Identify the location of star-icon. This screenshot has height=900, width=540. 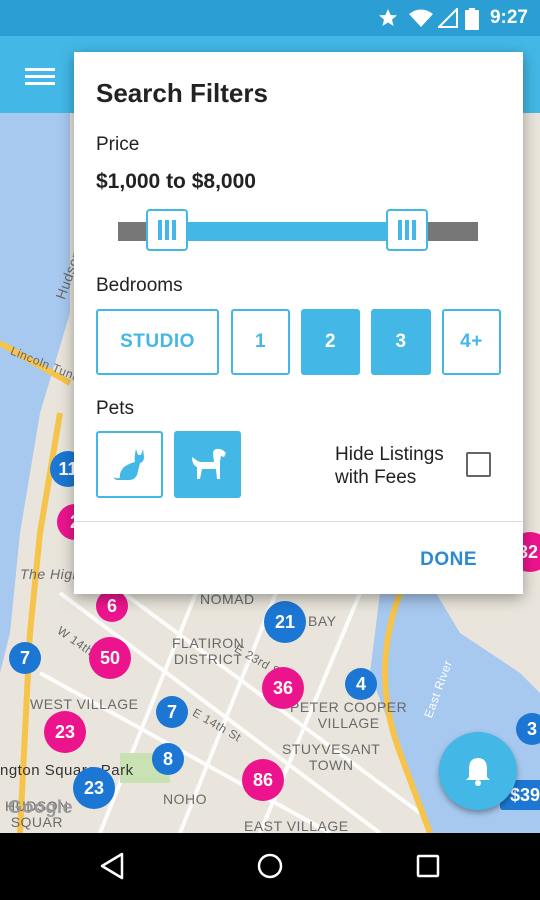
(388, 17).